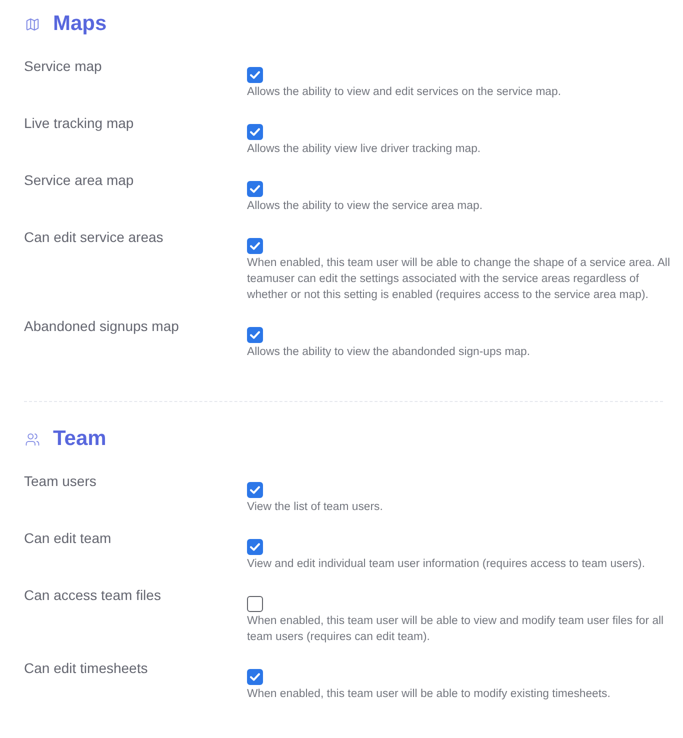 This screenshot has height=738, width=683. Describe the element at coordinates (429, 694) in the screenshot. I see `description-text: When enabled, this team user will be able to modify existing timesheets.` at that location.